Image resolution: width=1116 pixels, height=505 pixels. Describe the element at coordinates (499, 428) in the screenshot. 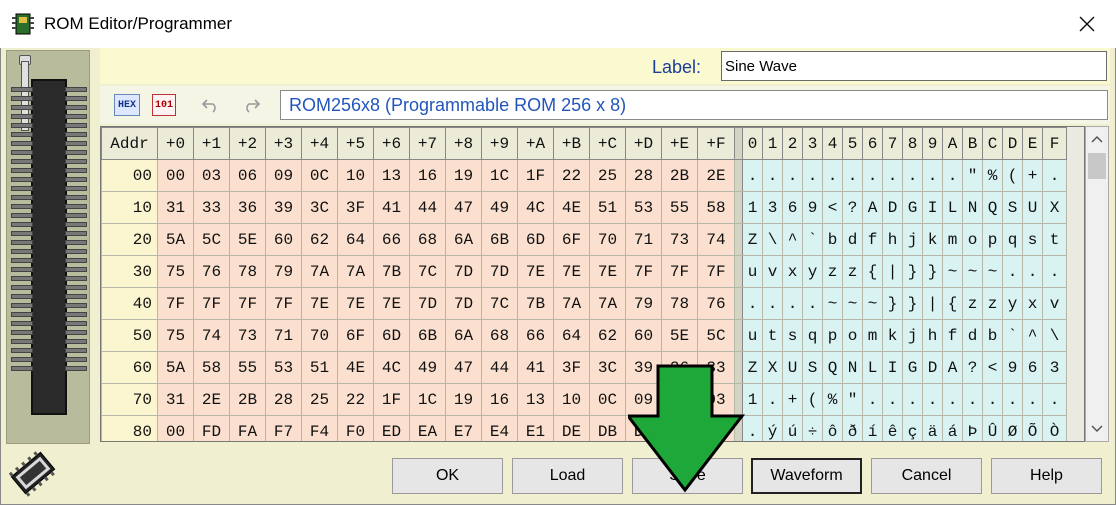

I see `hex-cell: E4` at that location.